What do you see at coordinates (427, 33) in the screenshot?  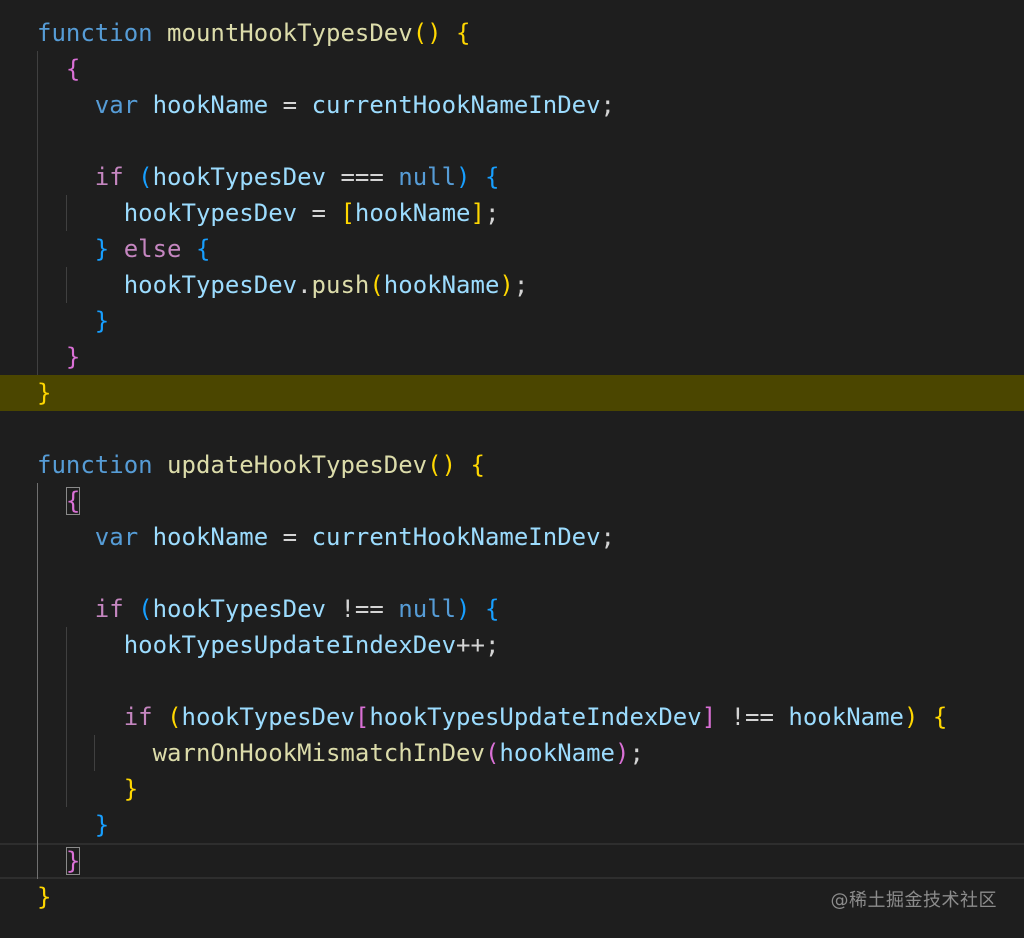 I see `code-token: ()` at bounding box center [427, 33].